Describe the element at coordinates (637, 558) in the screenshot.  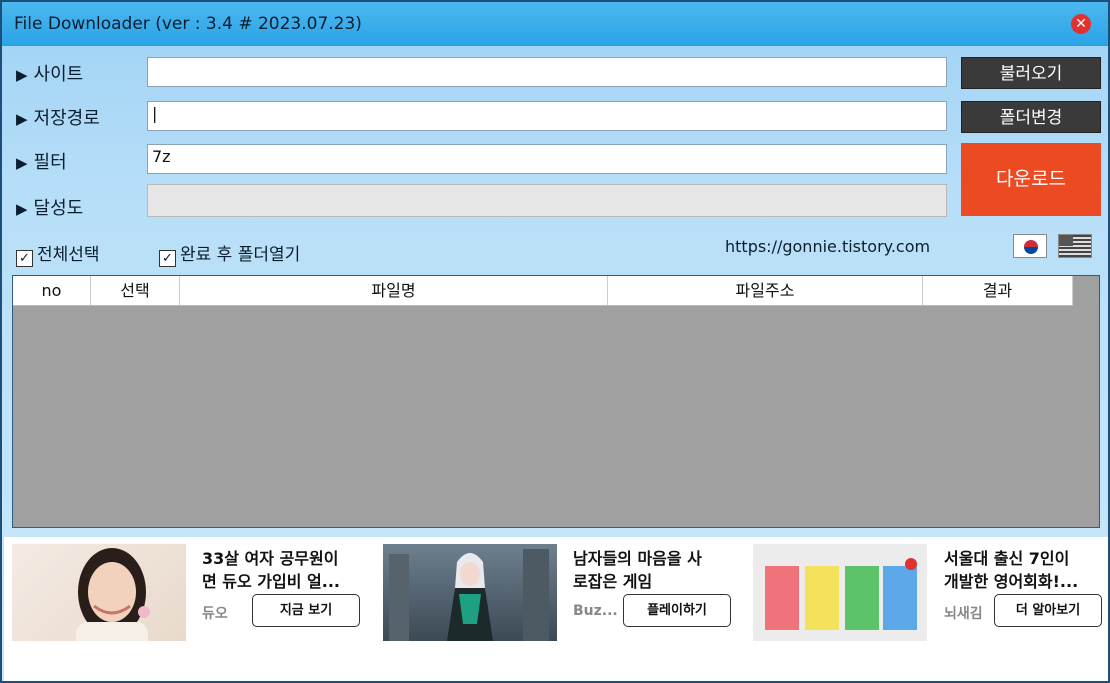
I see `ad-title-line: 남자들의 마음을 사` at that location.